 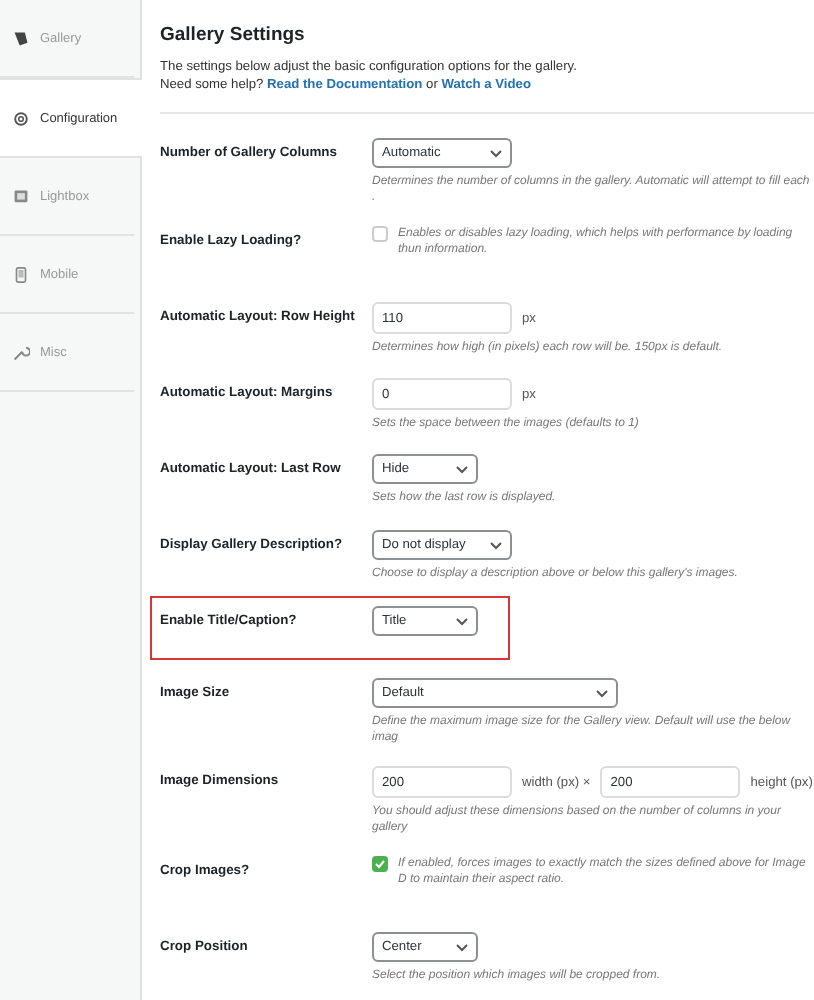 I want to click on image-icon, so click(x=21, y=196).